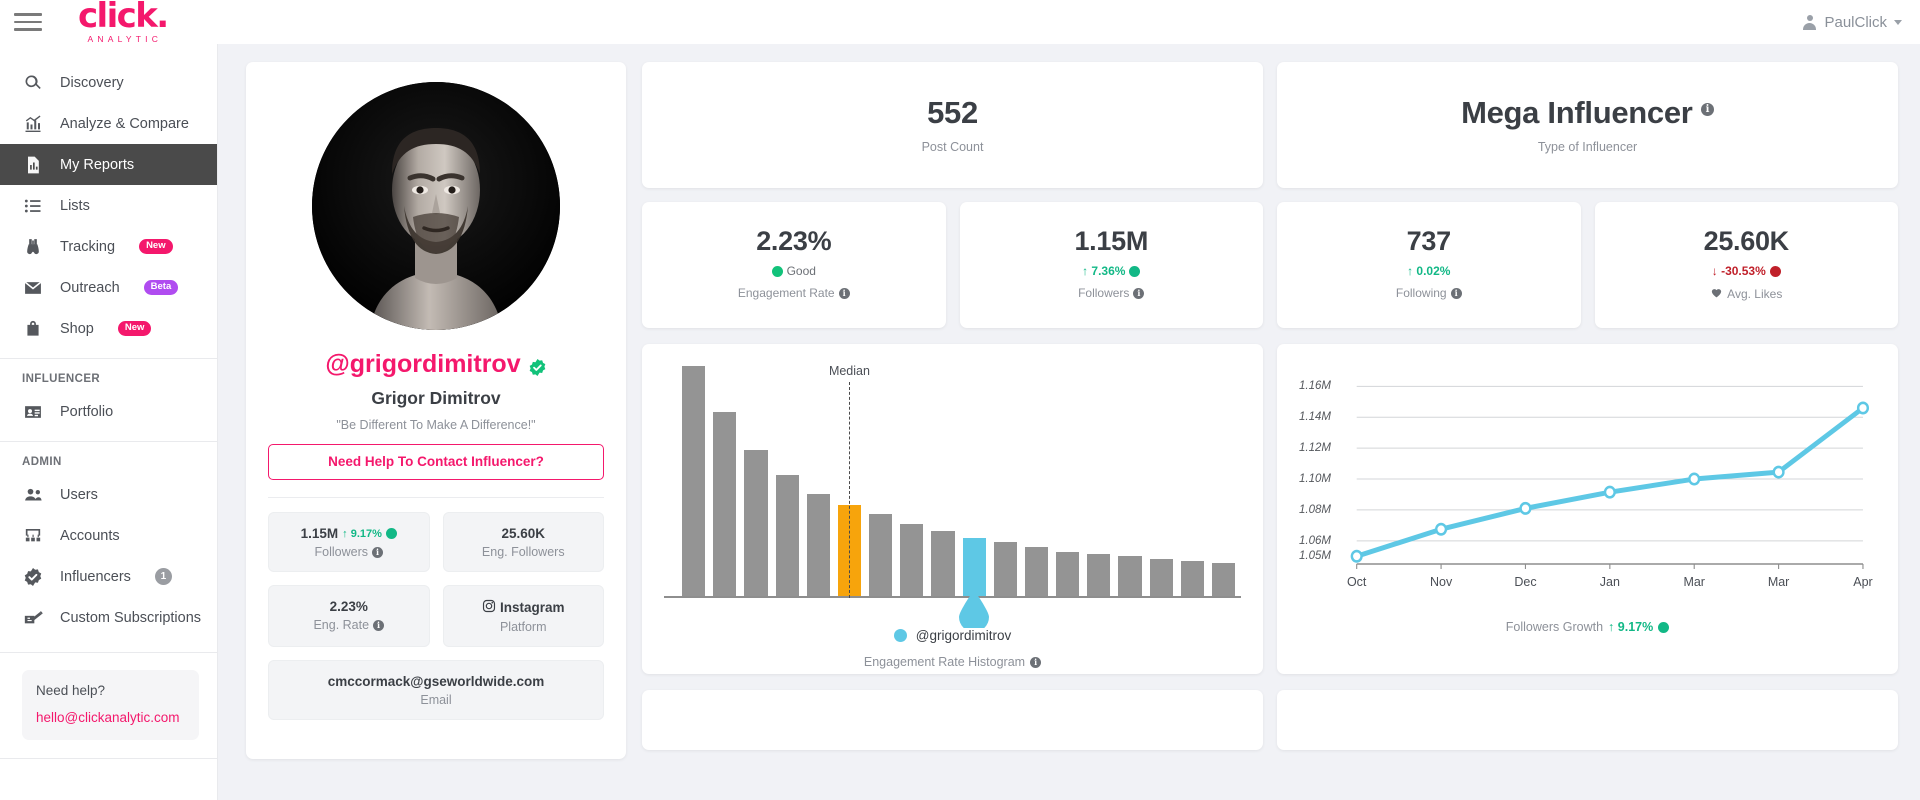 The image size is (1920, 800). Describe the element at coordinates (786, 293) in the screenshot. I see `stat-label: Engagement Rate` at that location.